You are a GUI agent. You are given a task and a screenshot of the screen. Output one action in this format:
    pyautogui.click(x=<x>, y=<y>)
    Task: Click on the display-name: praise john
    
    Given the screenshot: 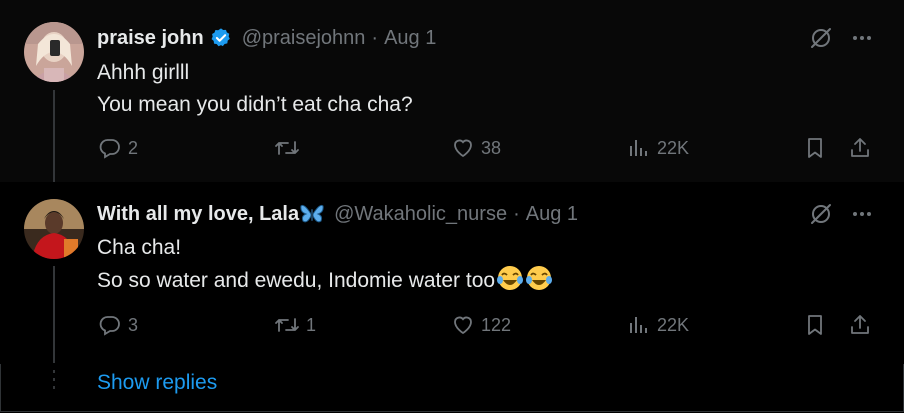 What is the action you would take?
    pyautogui.click(x=150, y=38)
    